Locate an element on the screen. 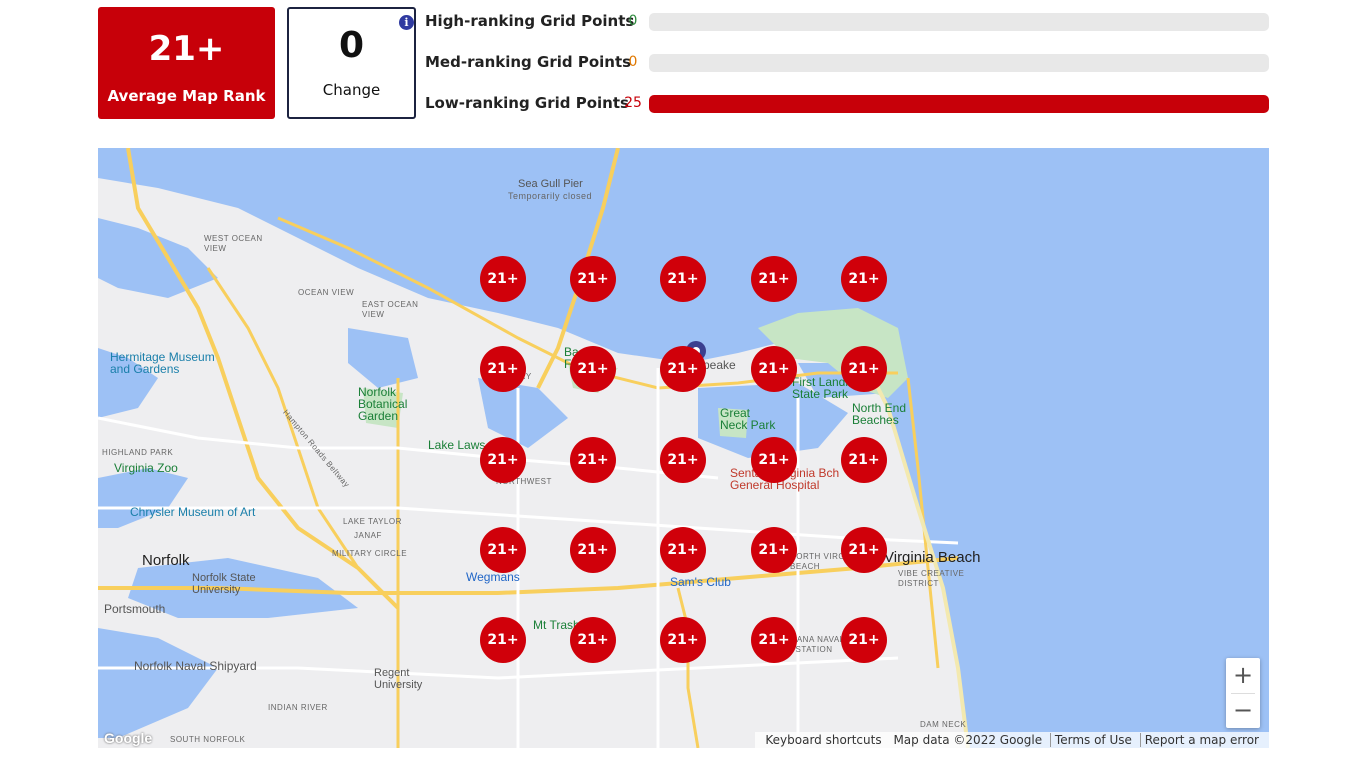  label-dam-neck: DAM NECK is located at coordinates (943, 724).